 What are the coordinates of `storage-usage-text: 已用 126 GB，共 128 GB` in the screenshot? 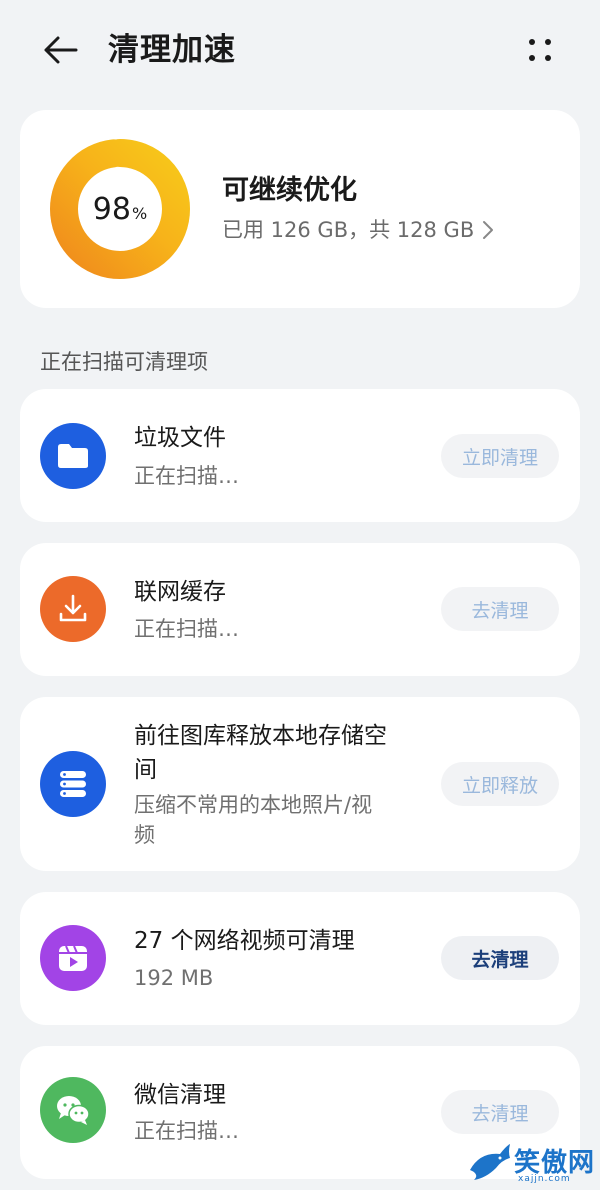 It's located at (348, 230).